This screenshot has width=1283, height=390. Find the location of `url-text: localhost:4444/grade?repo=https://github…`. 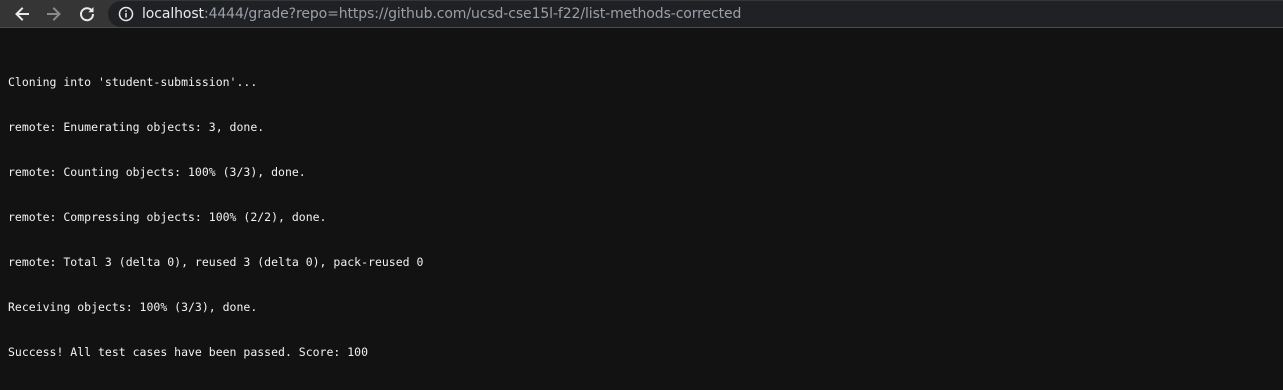

url-text: localhost:4444/grade?repo=https://github… is located at coordinates (441, 14).